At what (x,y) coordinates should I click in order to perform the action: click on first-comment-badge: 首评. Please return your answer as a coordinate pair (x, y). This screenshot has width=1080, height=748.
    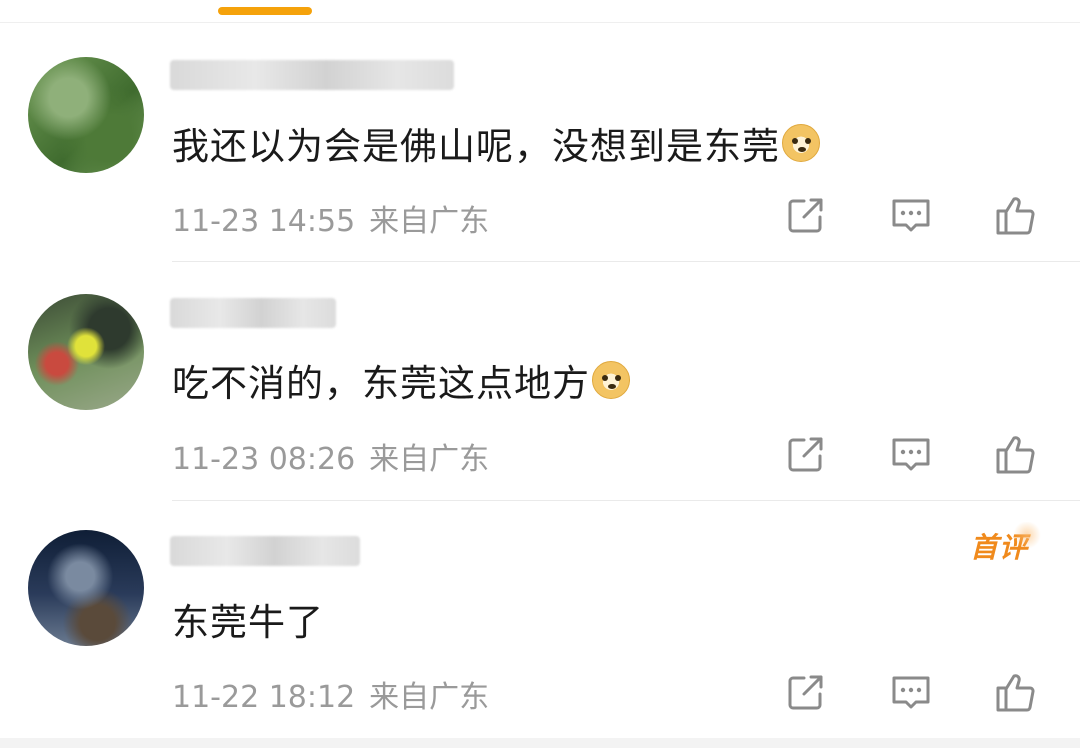
    Looking at the image, I should click on (1006, 544).